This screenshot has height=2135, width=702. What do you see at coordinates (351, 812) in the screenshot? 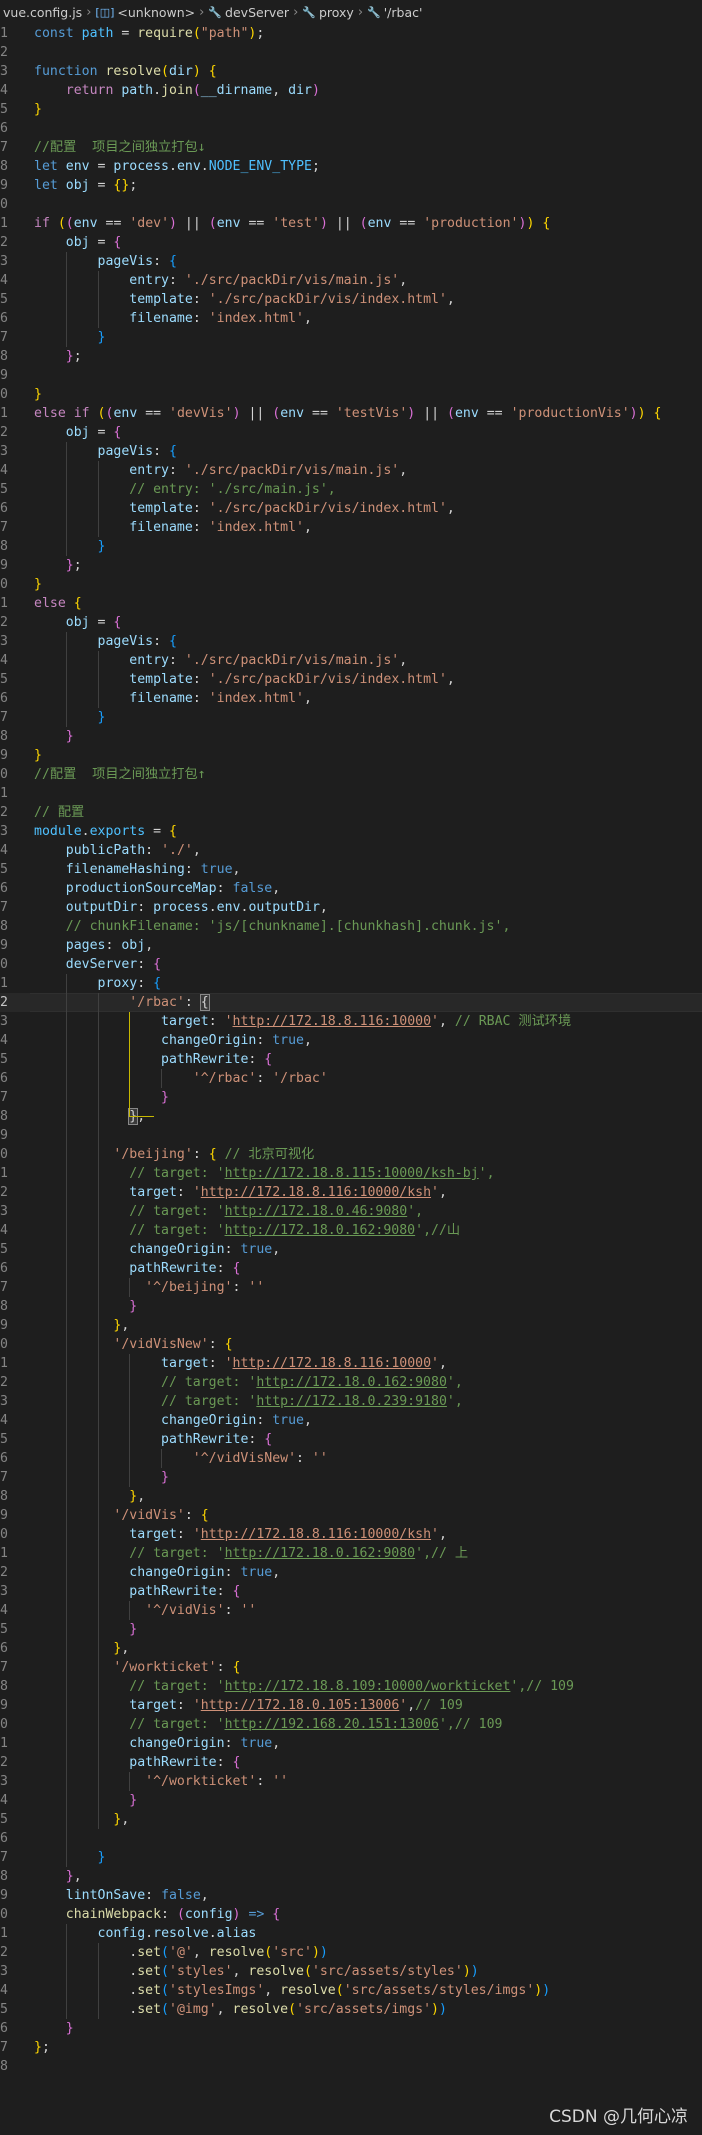
I see `code-line: 2 // 配置` at bounding box center [351, 812].